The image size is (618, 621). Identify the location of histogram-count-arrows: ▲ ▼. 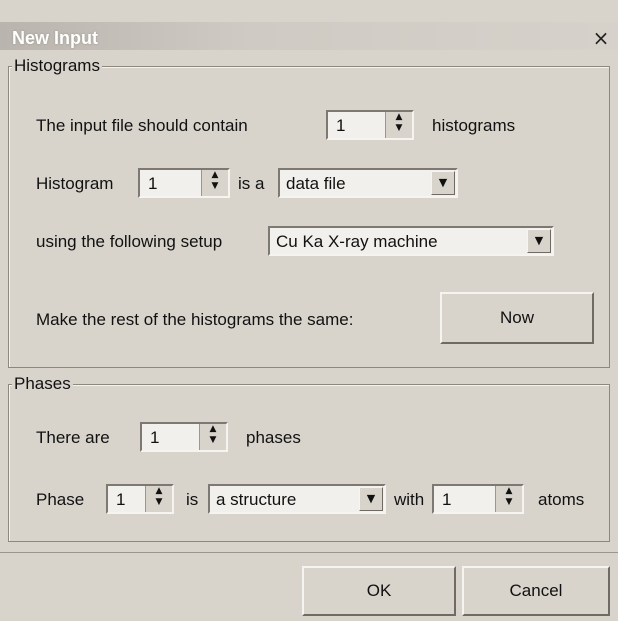
(398, 125).